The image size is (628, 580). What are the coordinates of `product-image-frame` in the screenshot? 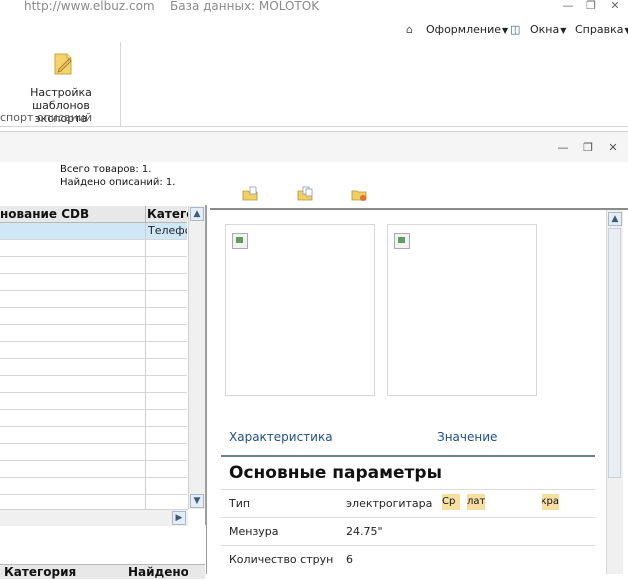 It's located at (462, 310).